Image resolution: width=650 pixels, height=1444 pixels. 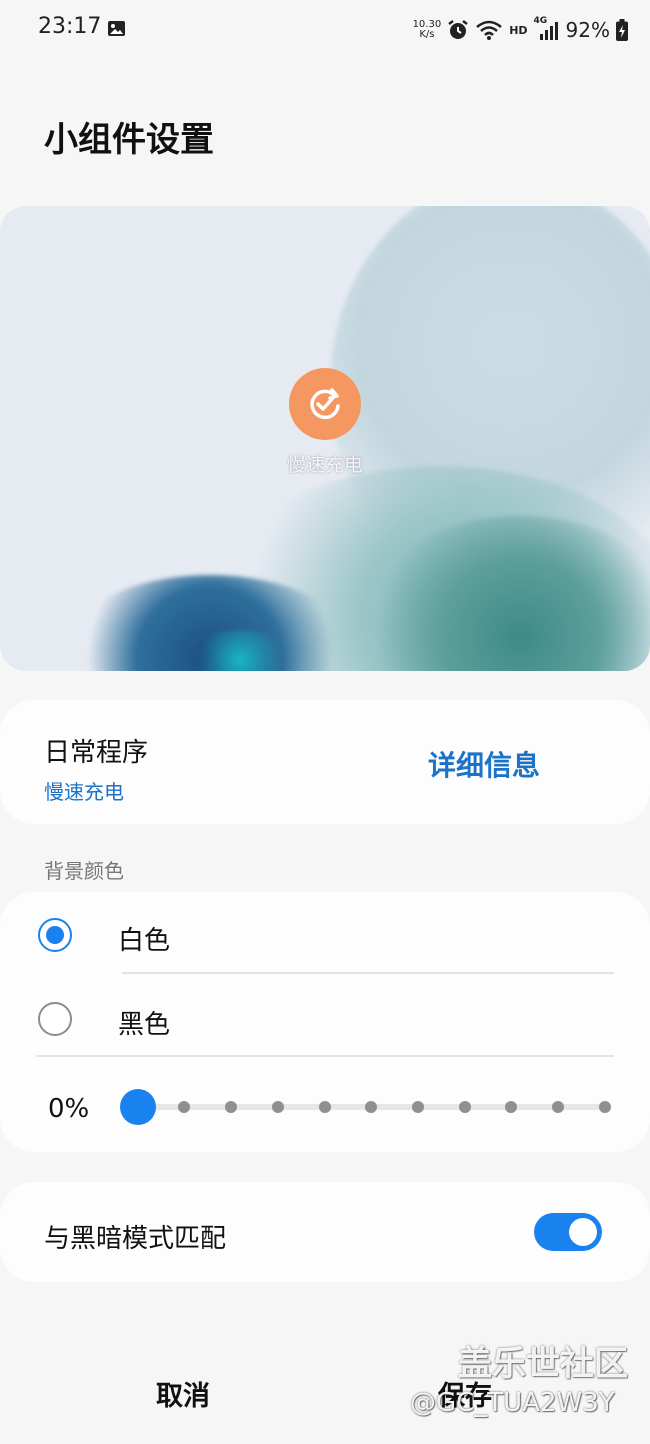 I want to click on status-bar: 23:17 10.30 K/s HD 4G 92%, so click(x=325, y=30).